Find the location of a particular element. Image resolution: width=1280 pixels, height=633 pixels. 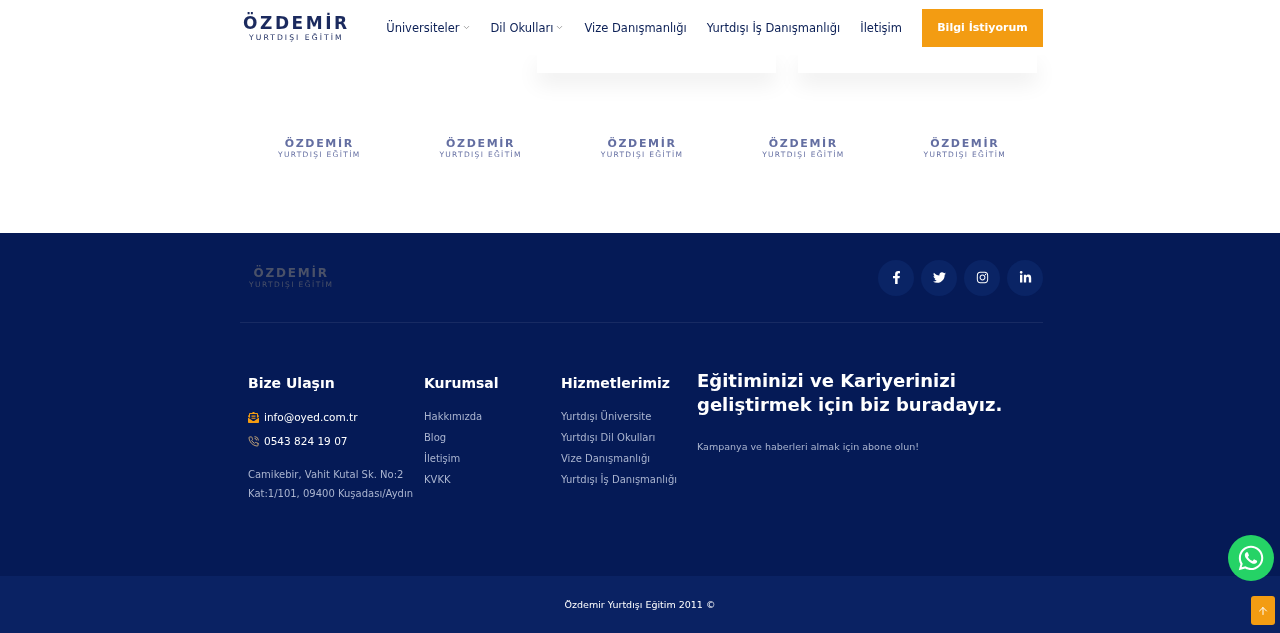

linkedin-icon is located at coordinates (1025, 277).